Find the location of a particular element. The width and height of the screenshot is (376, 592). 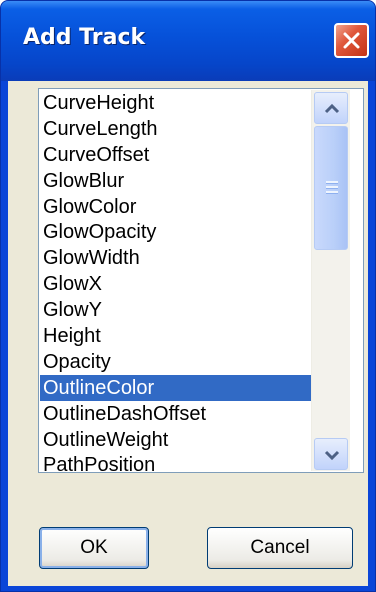

list-item: GlowY is located at coordinates (175, 310).